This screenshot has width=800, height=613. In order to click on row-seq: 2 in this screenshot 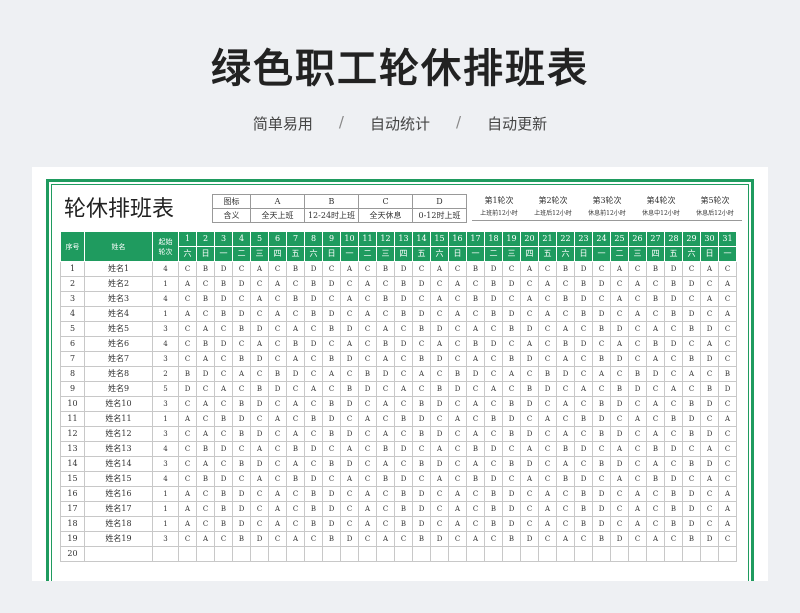, I will do `click(72, 284)`.